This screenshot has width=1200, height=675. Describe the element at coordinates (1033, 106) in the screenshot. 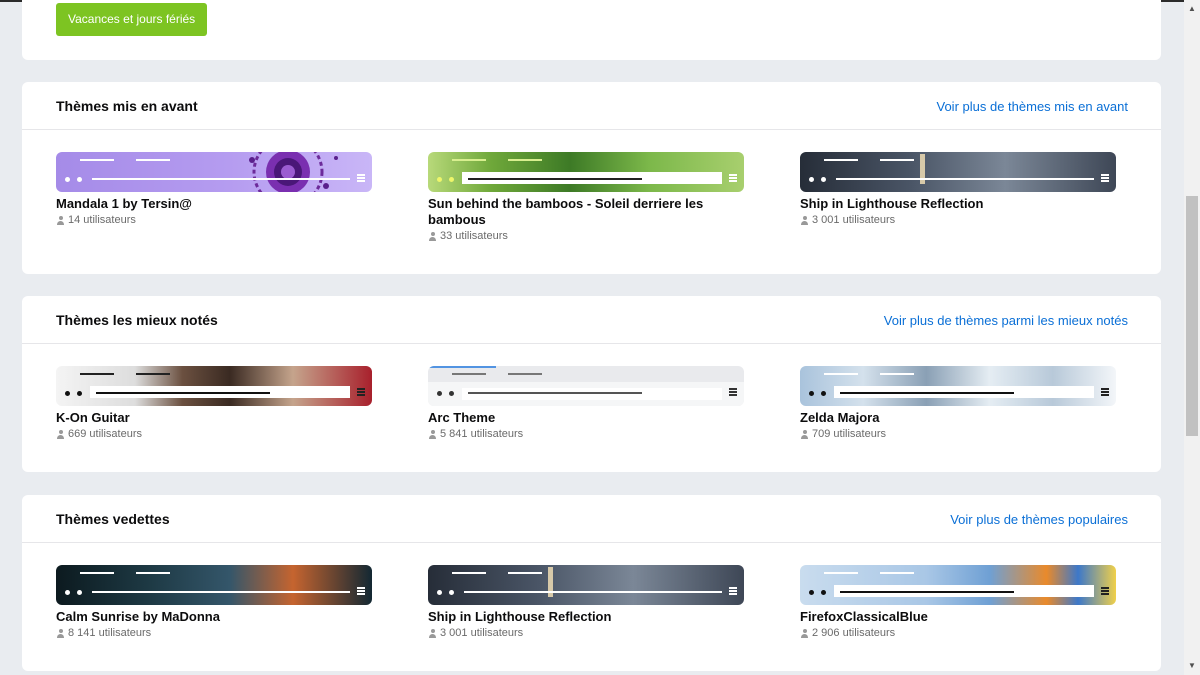

I see `see-more-featured-link: Voir plus de thèmes mis en avant` at that location.